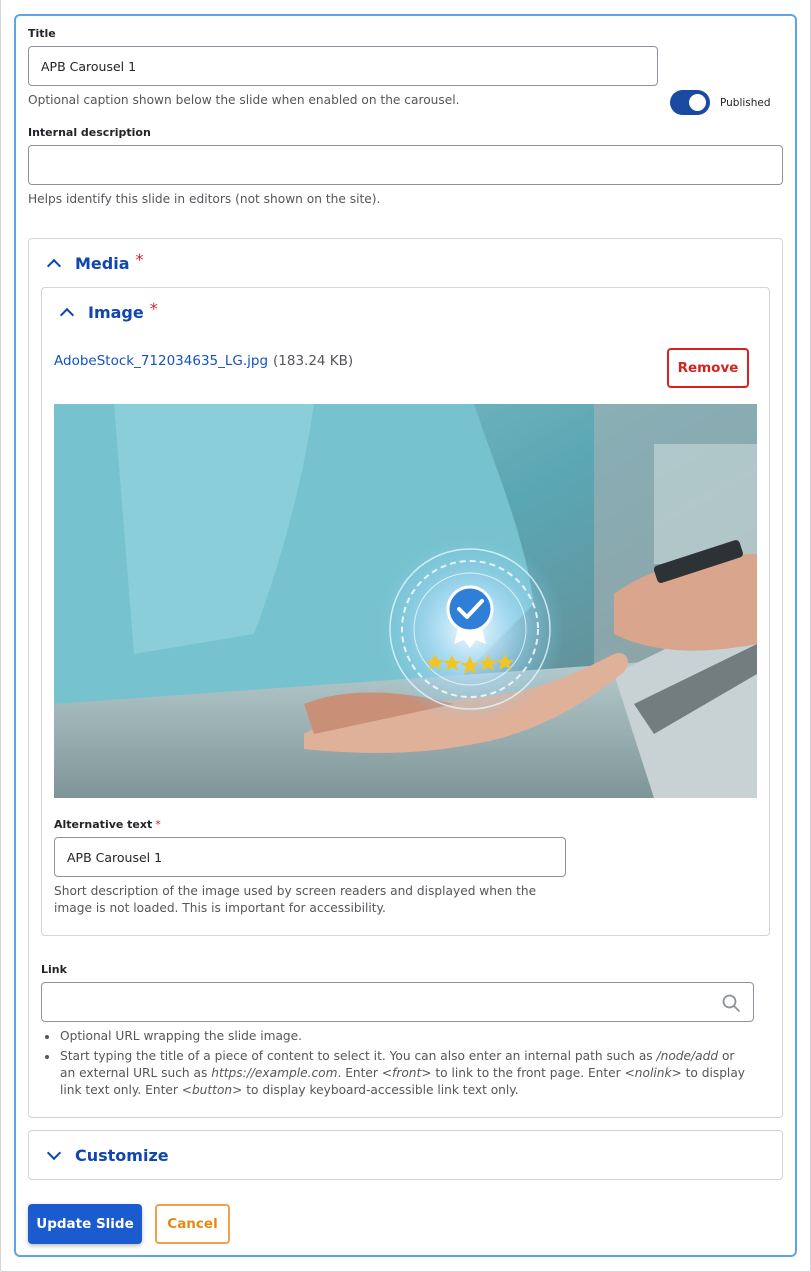 This screenshot has width=811, height=1272. Describe the element at coordinates (697, 102) in the screenshot. I see `toggle-knob` at that location.